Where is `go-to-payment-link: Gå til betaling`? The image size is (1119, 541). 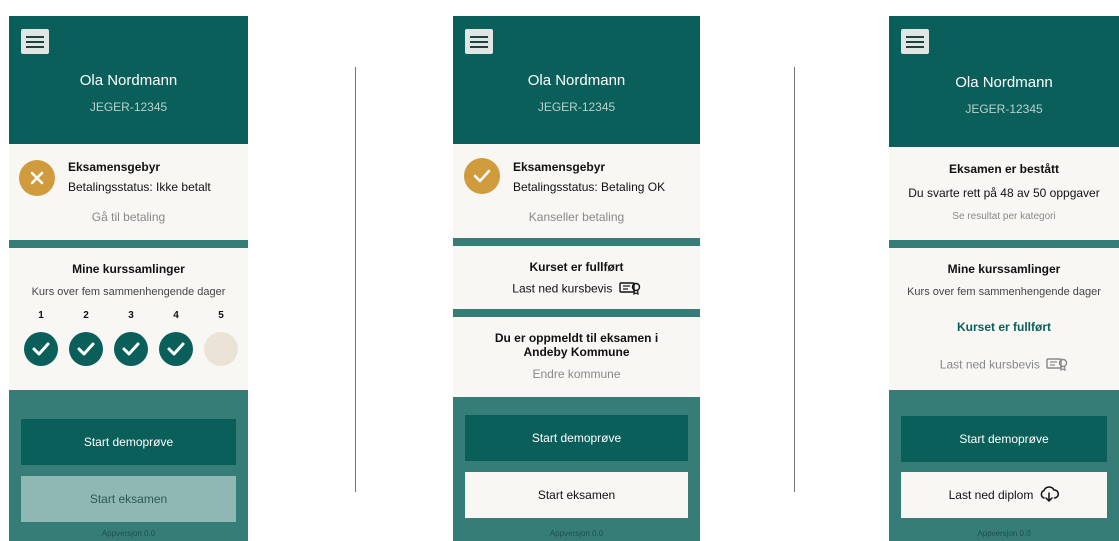 go-to-payment-link: Gå til betaling is located at coordinates (128, 217).